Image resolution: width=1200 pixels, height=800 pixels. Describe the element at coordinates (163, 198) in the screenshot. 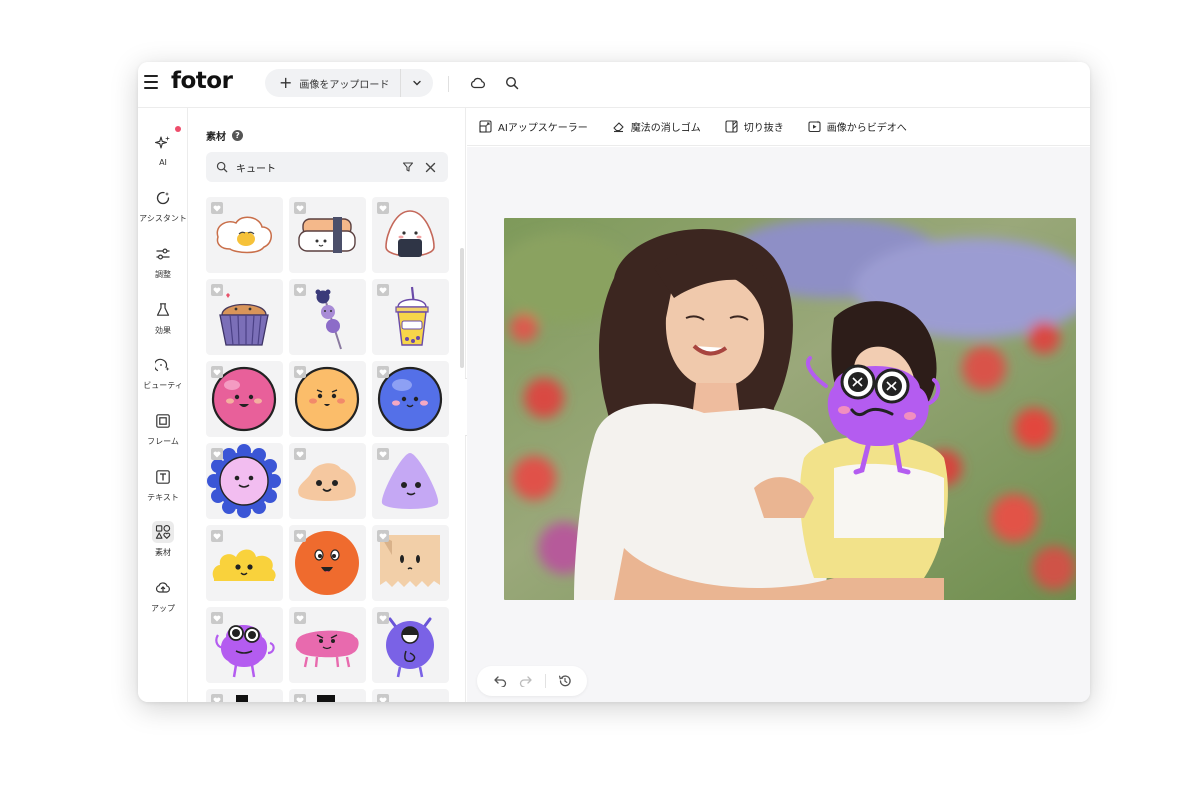

I see `assistant-icon` at that location.